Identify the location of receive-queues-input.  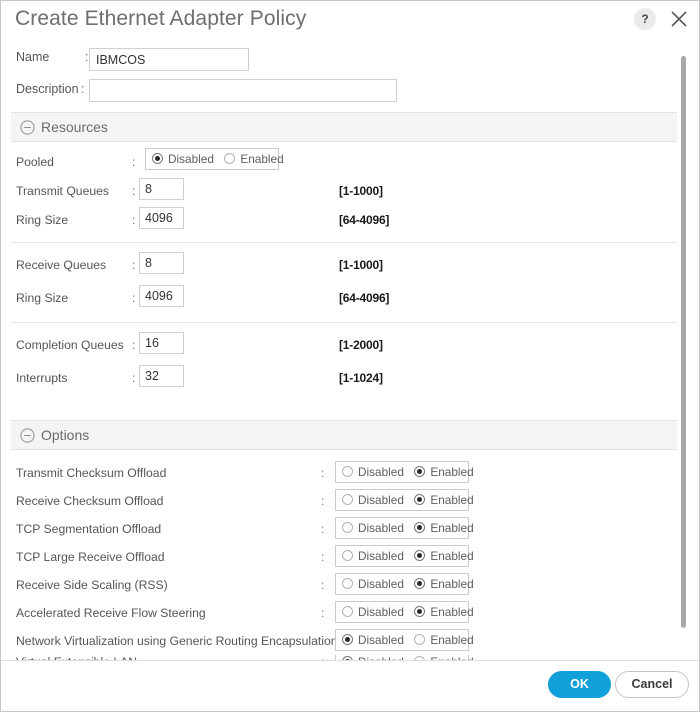
(161, 263).